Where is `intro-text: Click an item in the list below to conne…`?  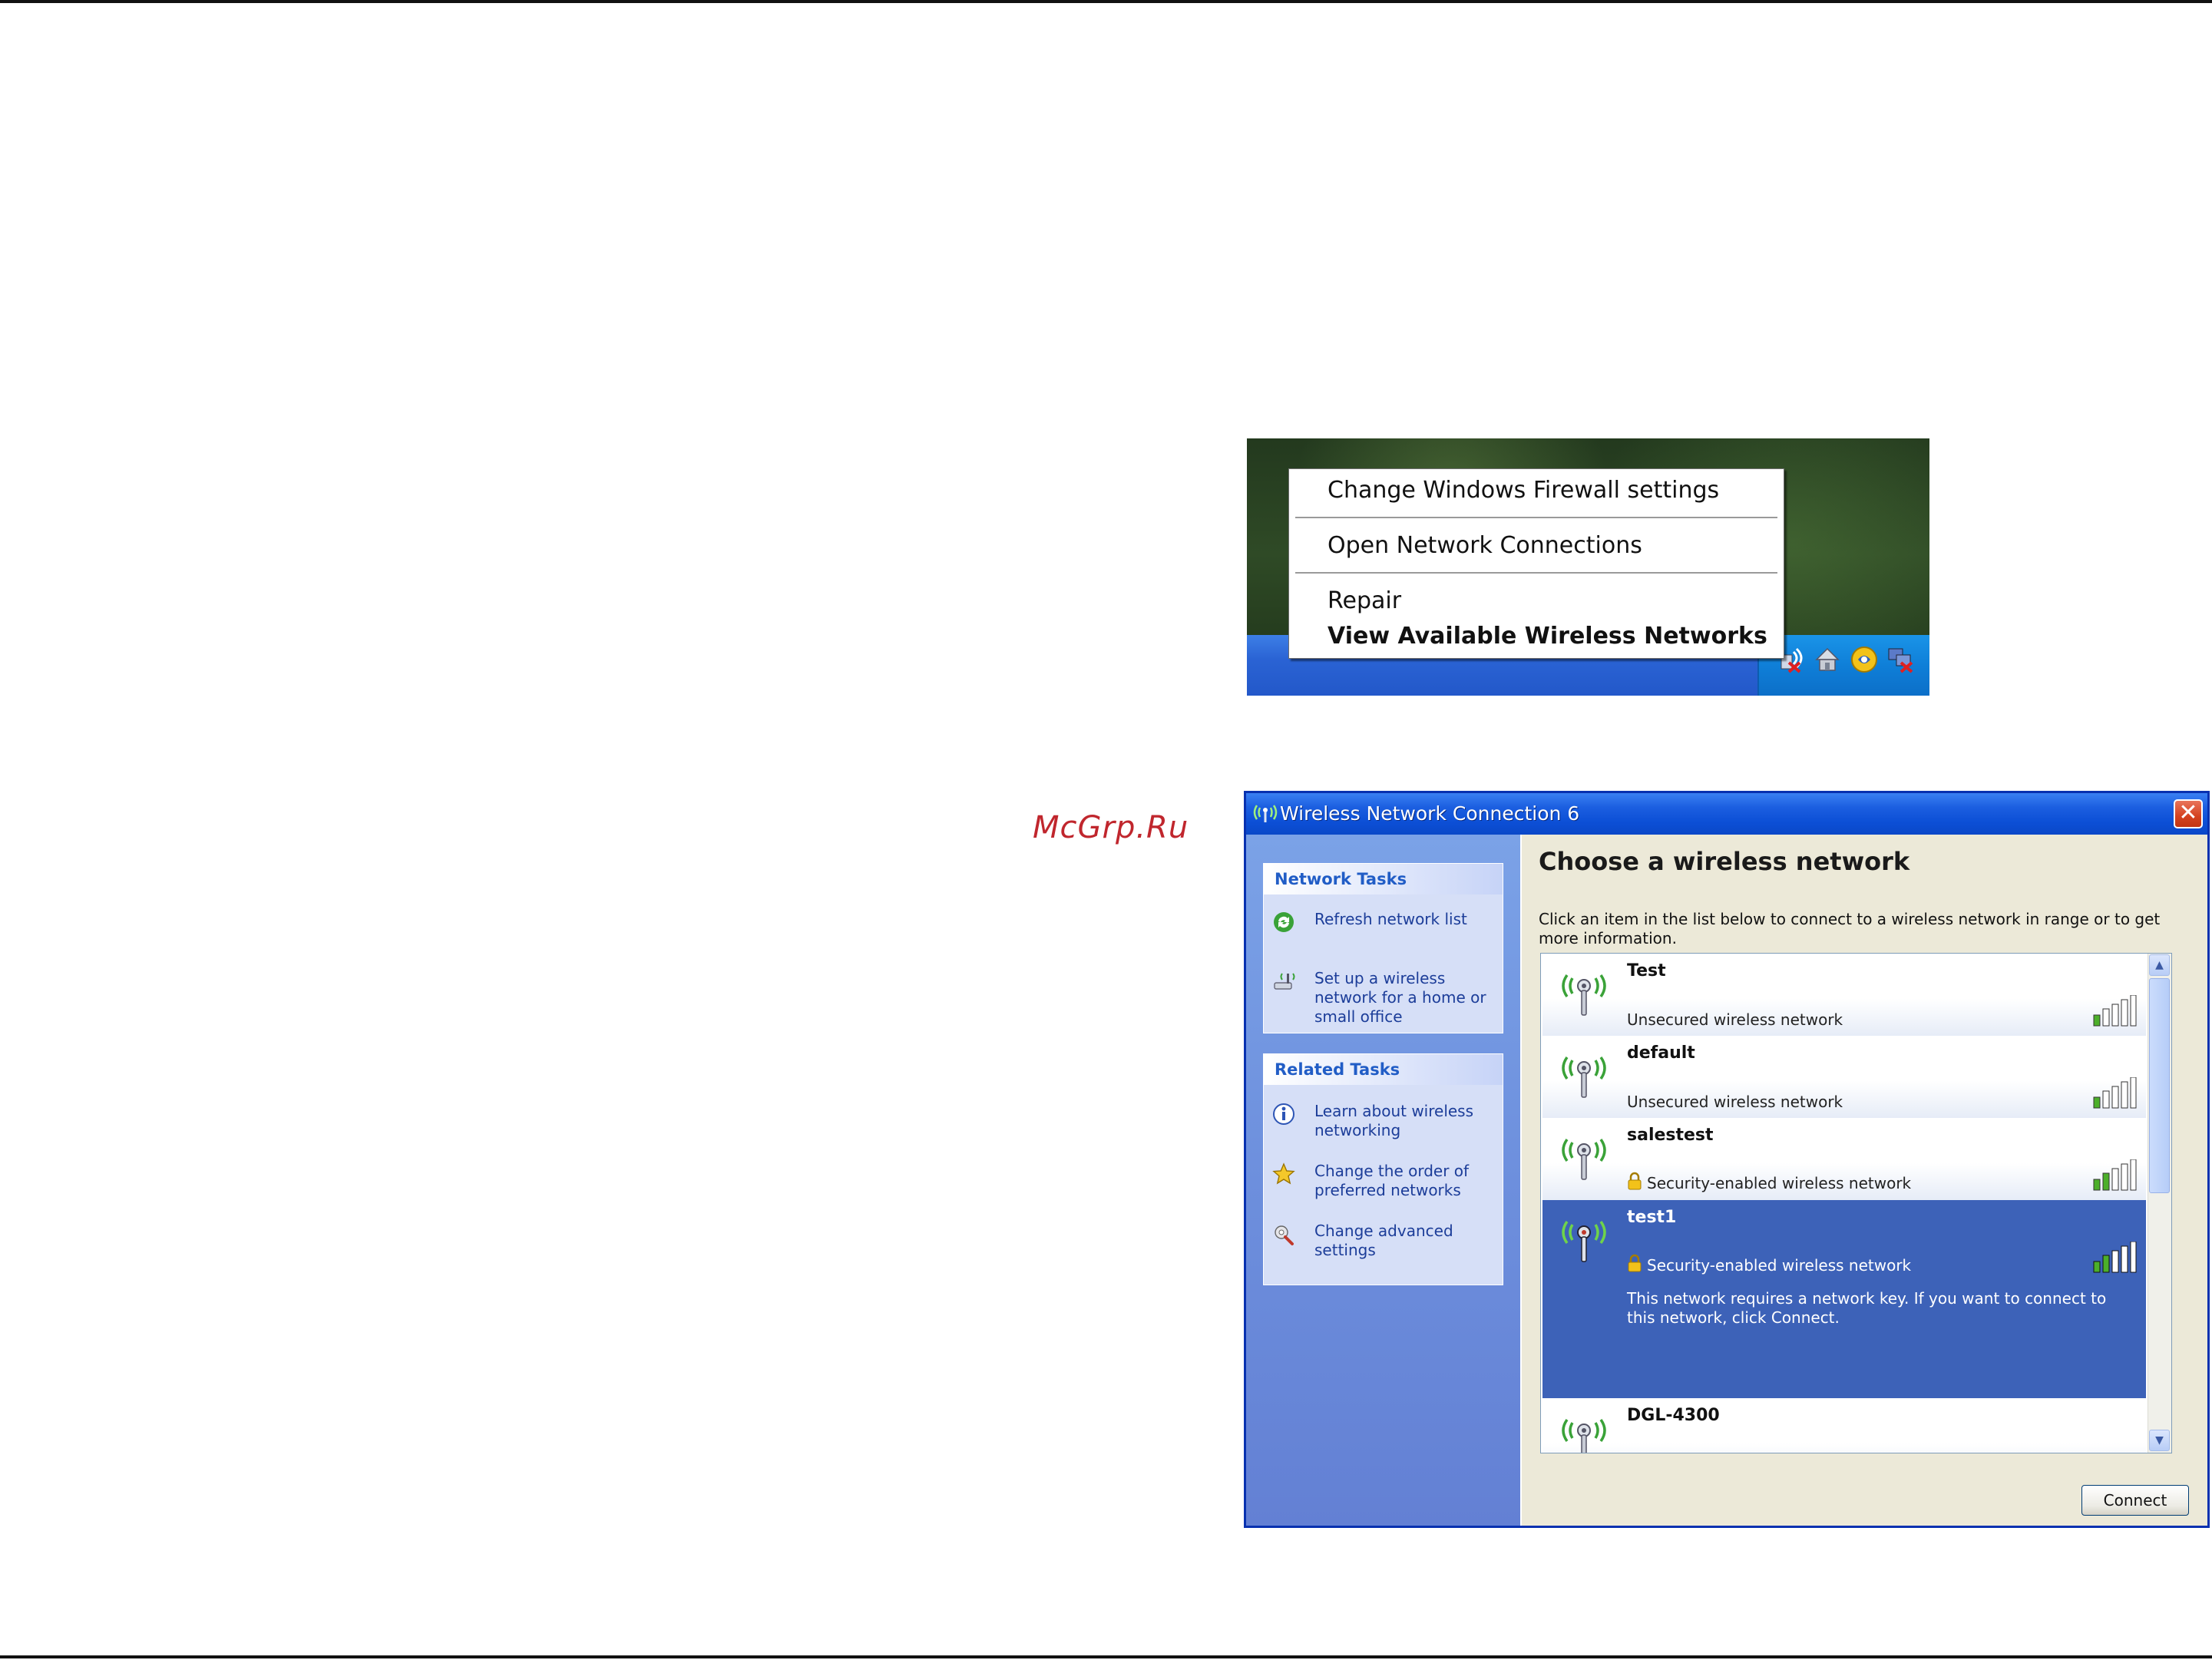
intro-text: Click an item in the list below to conne… is located at coordinates (1850, 928).